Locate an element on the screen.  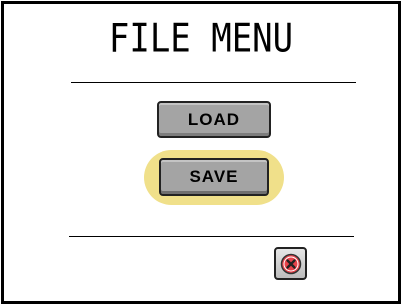
save-button-label: SAVE is located at coordinates (214, 176).